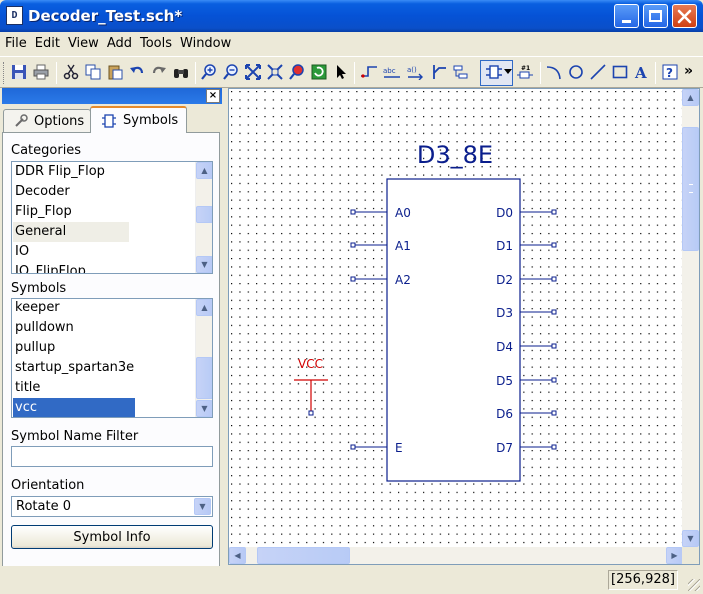 This screenshot has width=703, height=594. What do you see at coordinates (74, 308) in the screenshot?
I see `list-item: keeper` at bounding box center [74, 308].